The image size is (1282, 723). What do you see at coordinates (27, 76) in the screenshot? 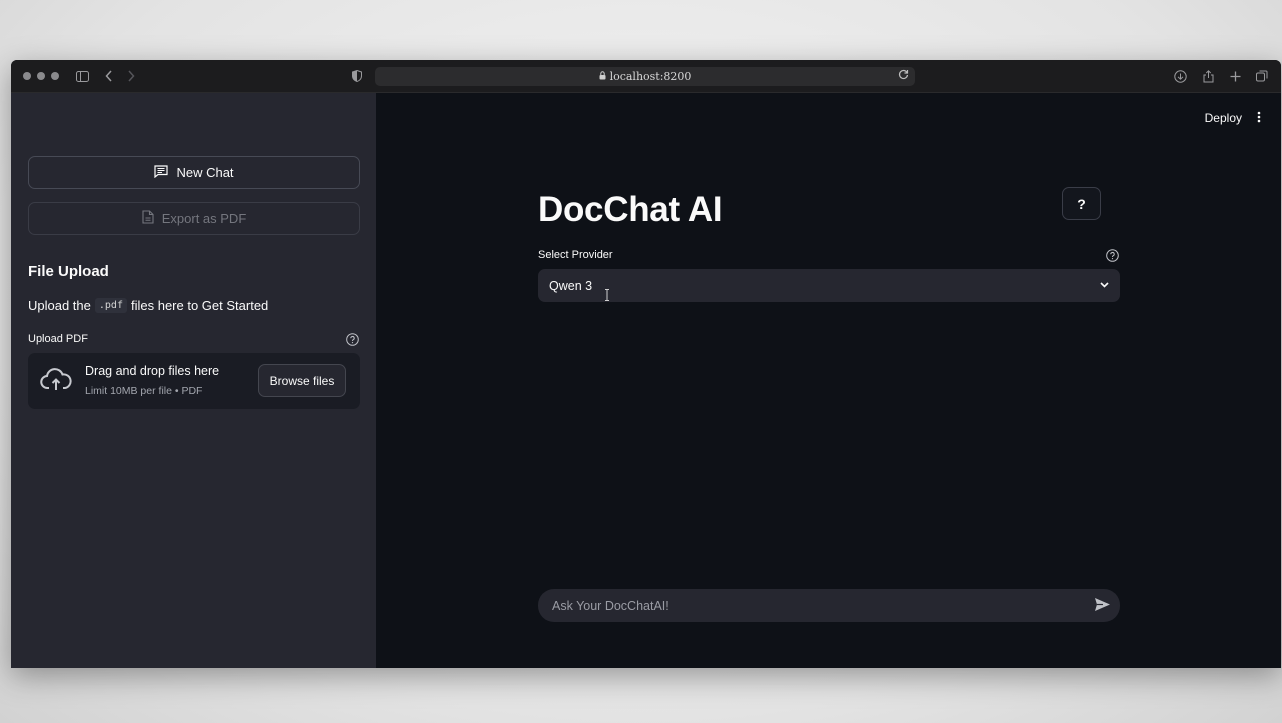
I see `close-window-dot` at bounding box center [27, 76].